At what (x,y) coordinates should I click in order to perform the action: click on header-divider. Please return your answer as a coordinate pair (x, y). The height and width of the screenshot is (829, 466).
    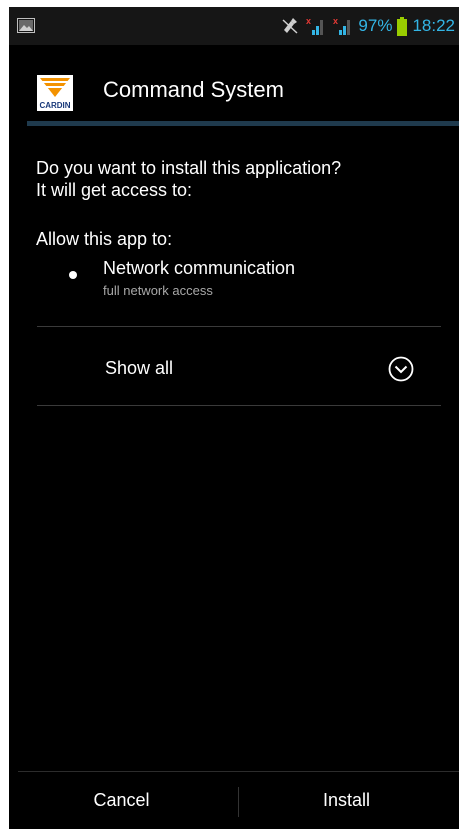
    Looking at the image, I should click on (243, 123).